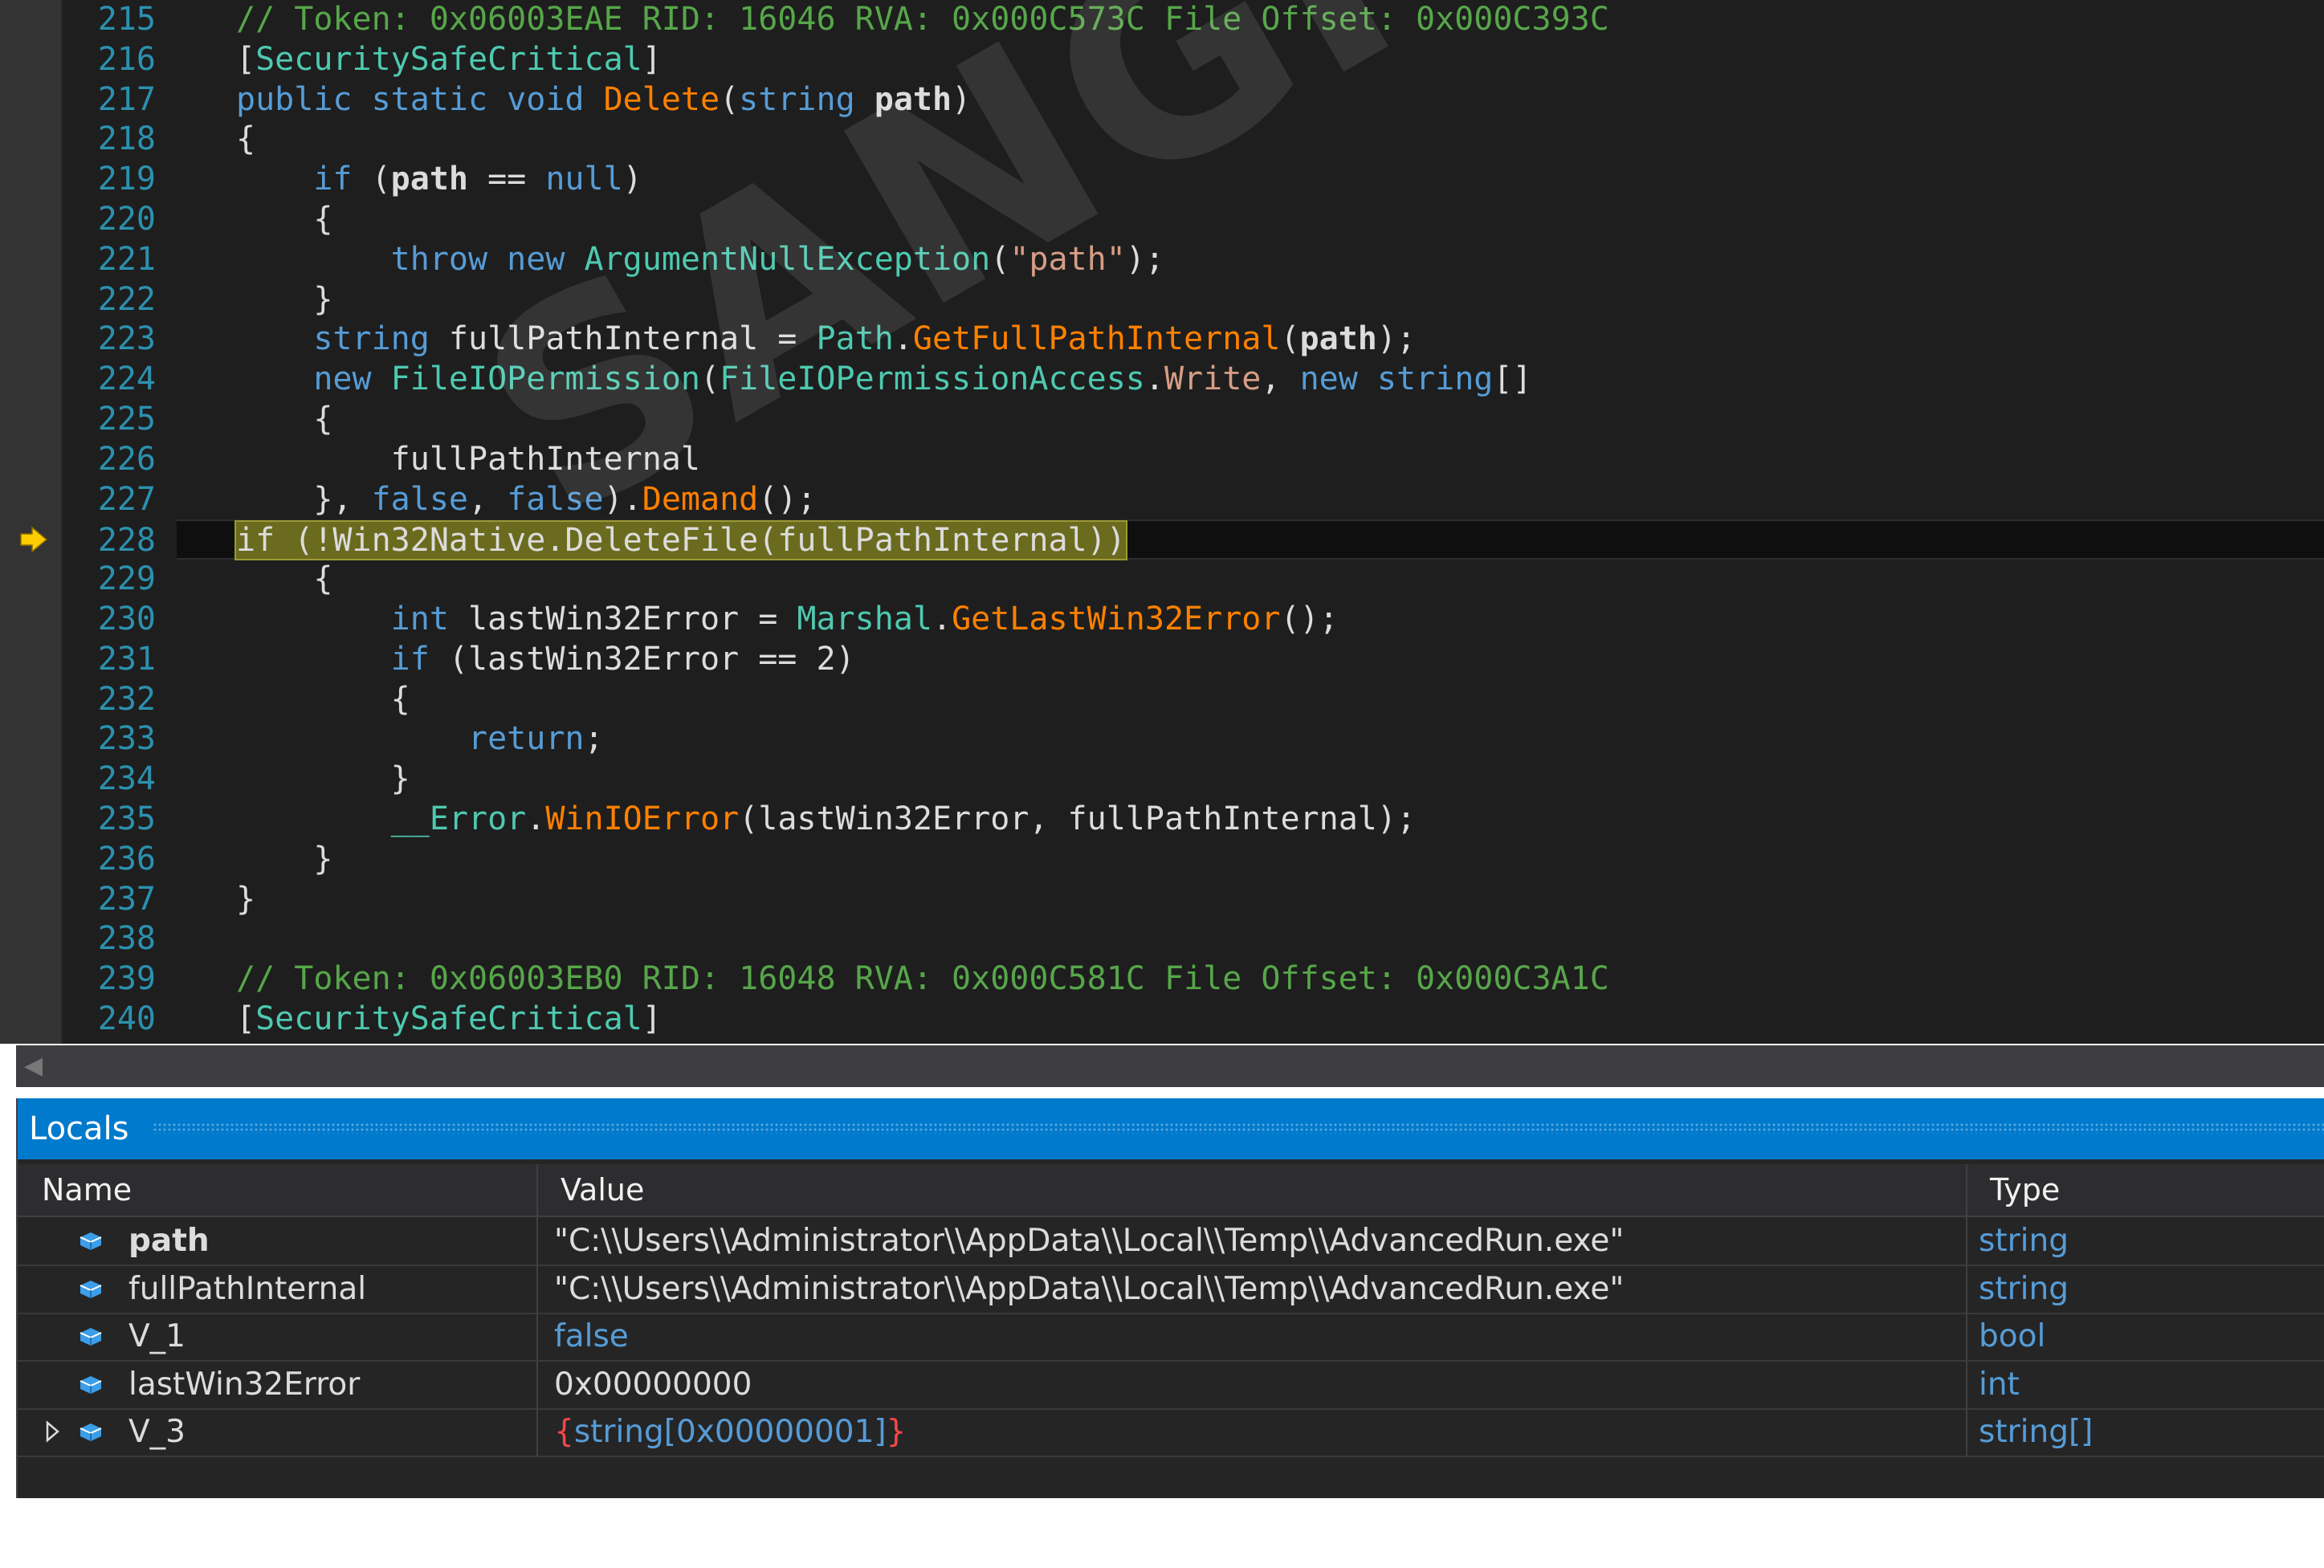  I want to click on code-token: fullPathInternal =, so click(633, 339).